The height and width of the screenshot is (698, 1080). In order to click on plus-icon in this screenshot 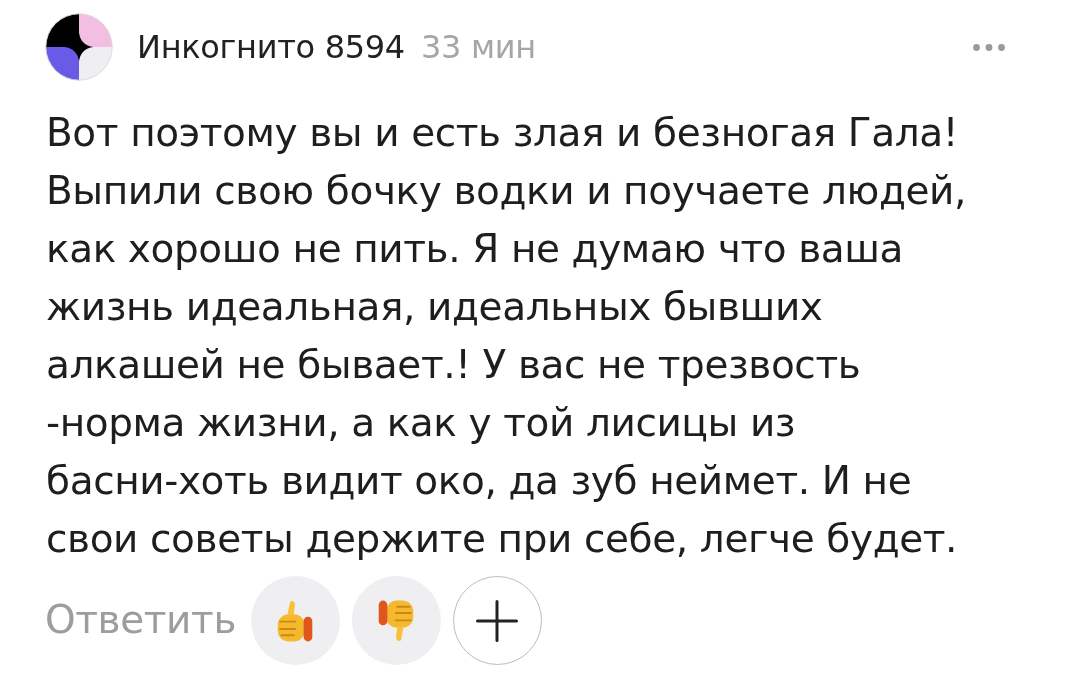, I will do `click(497, 620)`.